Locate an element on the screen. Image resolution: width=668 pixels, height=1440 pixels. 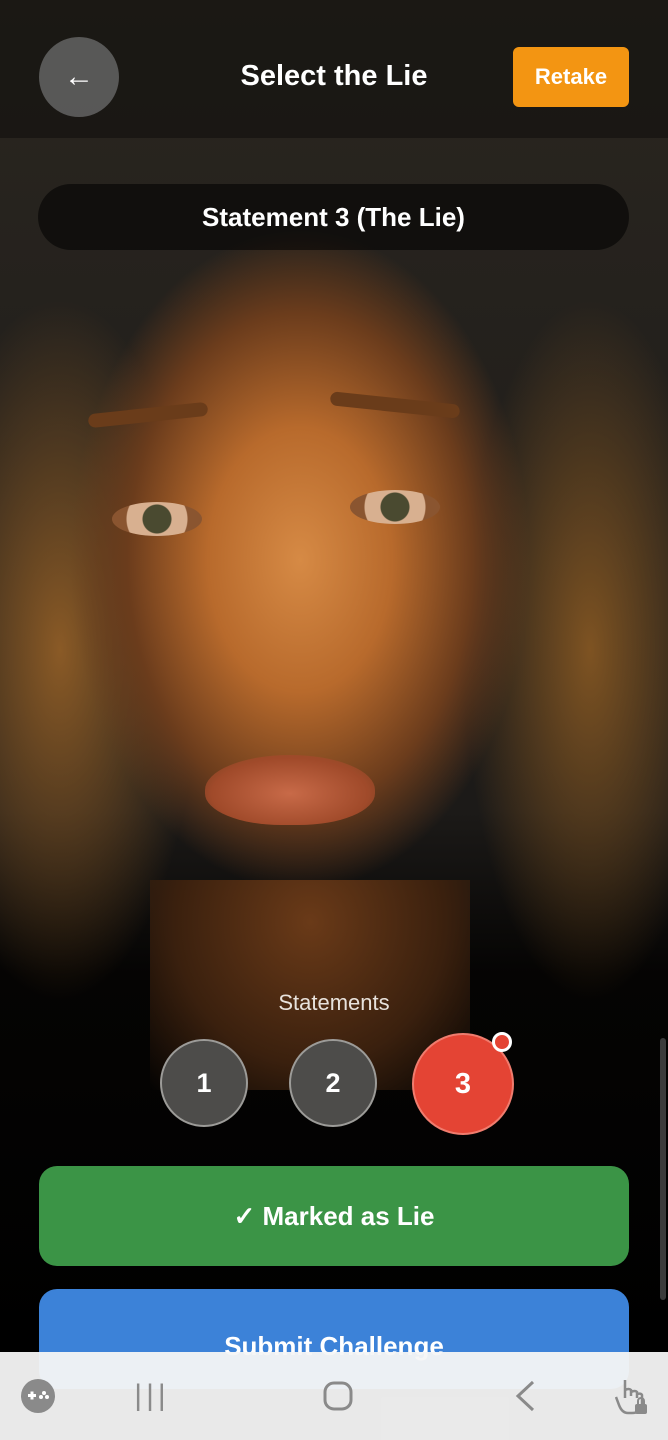
video-eye-right is located at coordinates (395, 507).